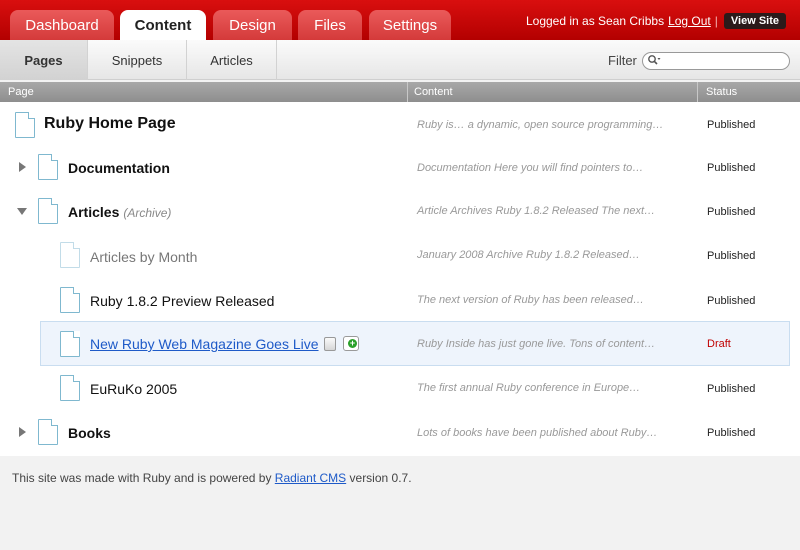 This screenshot has width=800, height=550. What do you see at coordinates (330, 344) in the screenshot?
I see `trash-icon` at bounding box center [330, 344].